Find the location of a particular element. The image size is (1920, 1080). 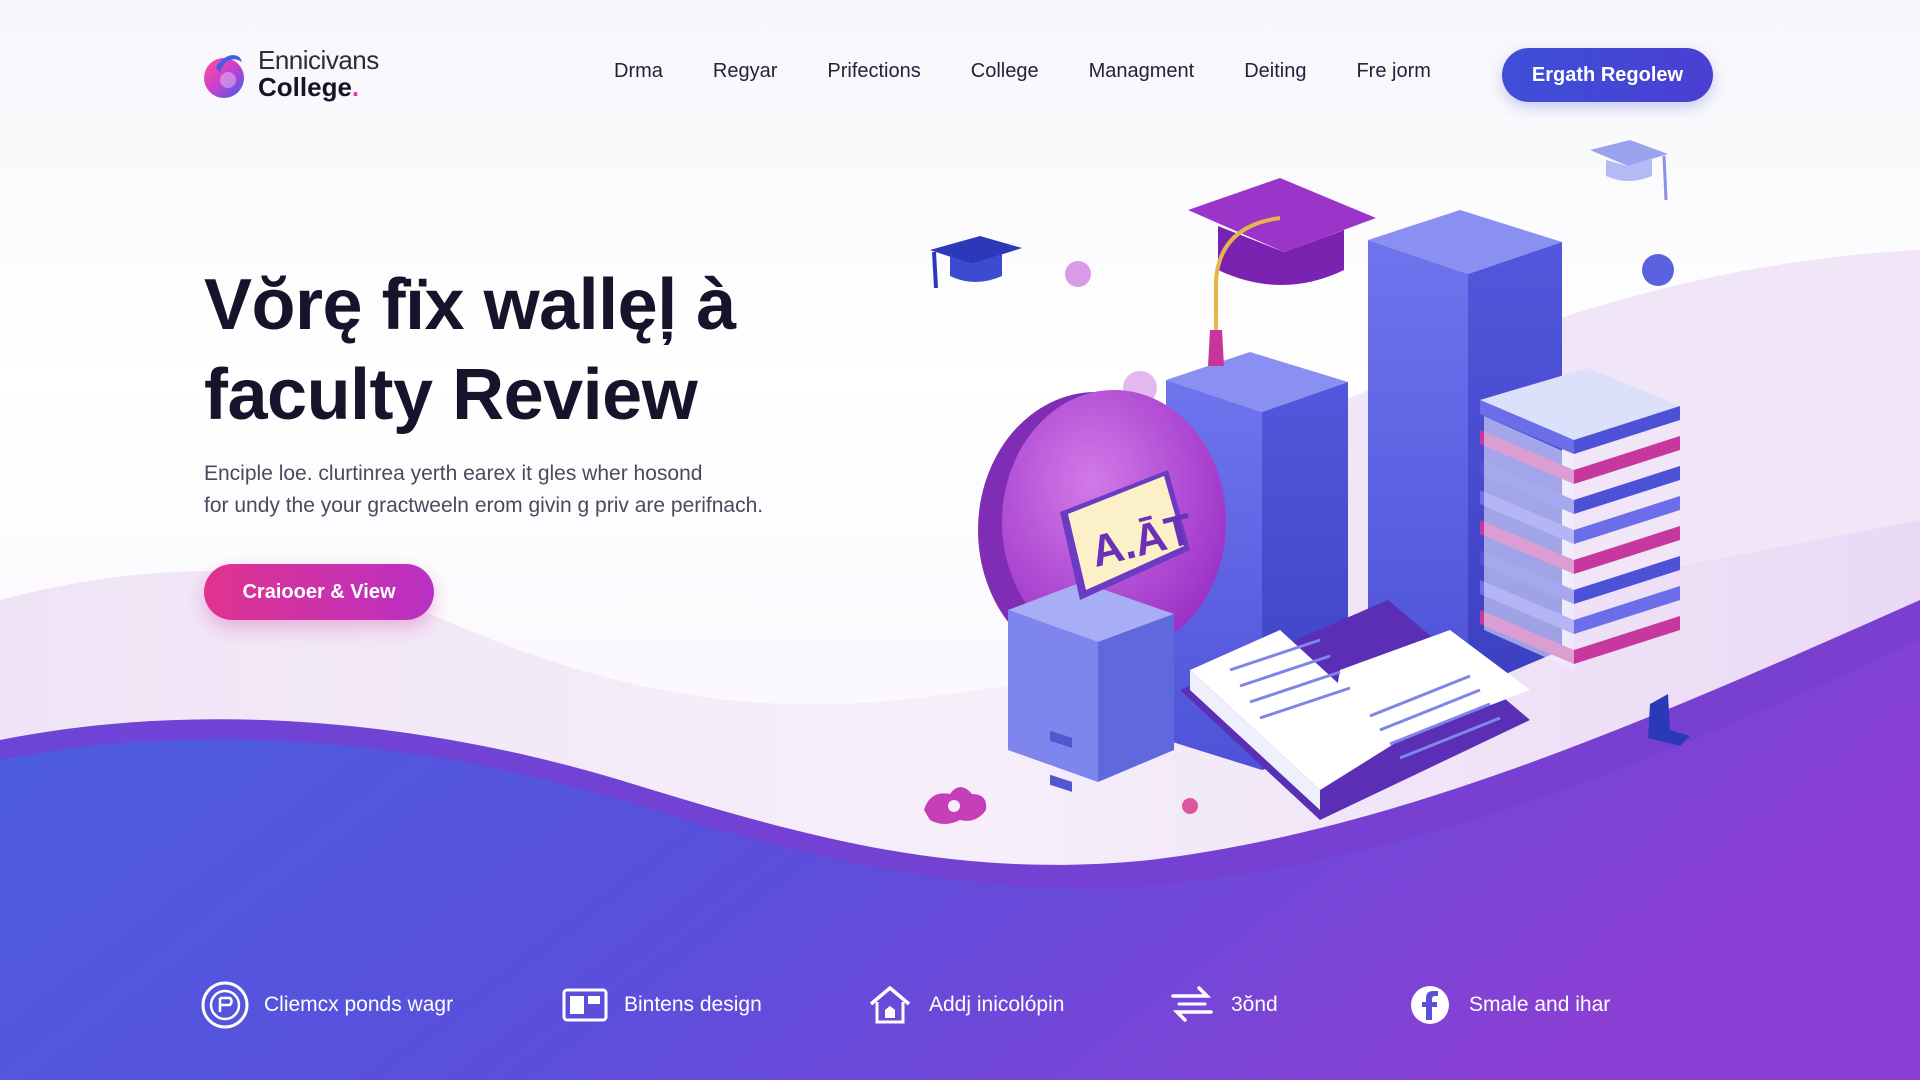

home-shield-icon is located at coordinates (890, 1005).